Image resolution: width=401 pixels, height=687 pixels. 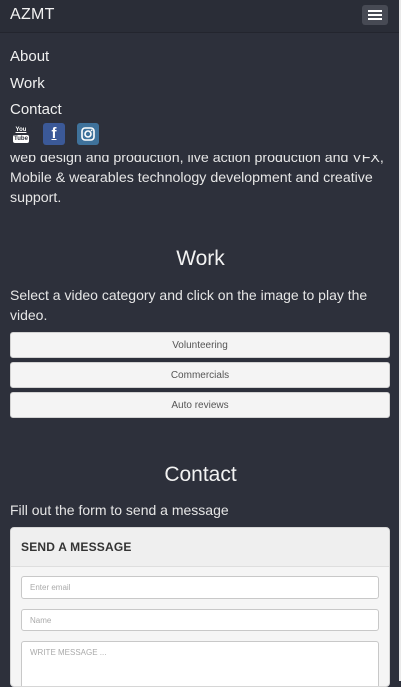 What do you see at coordinates (200, 587) in the screenshot?
I see `email-field` at bounding box center [200, 587].